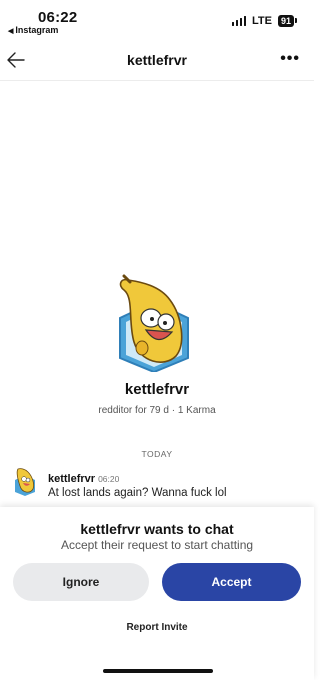 Image resolution: width=320 pixels, height=680 pixels. Describe the element at coordinates (154, 322) in the screenshot. I see `profile-avatar` at that location.